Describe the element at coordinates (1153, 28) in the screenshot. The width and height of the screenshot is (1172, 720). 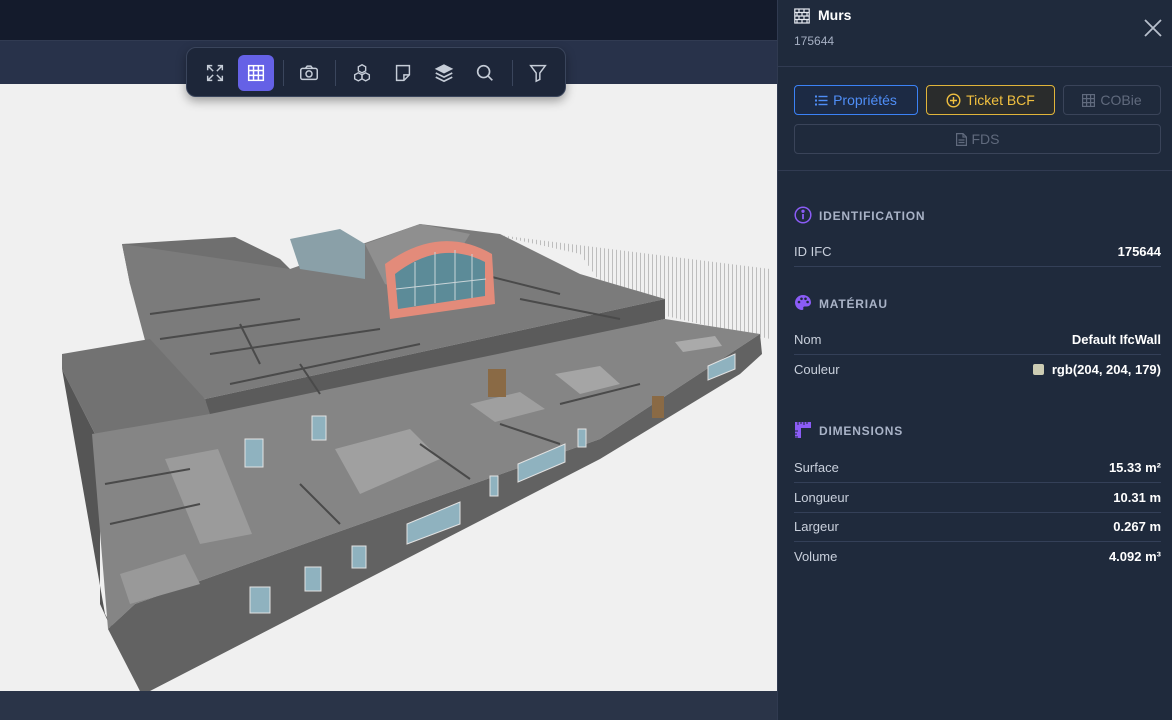
I see `close-icon` at that location.